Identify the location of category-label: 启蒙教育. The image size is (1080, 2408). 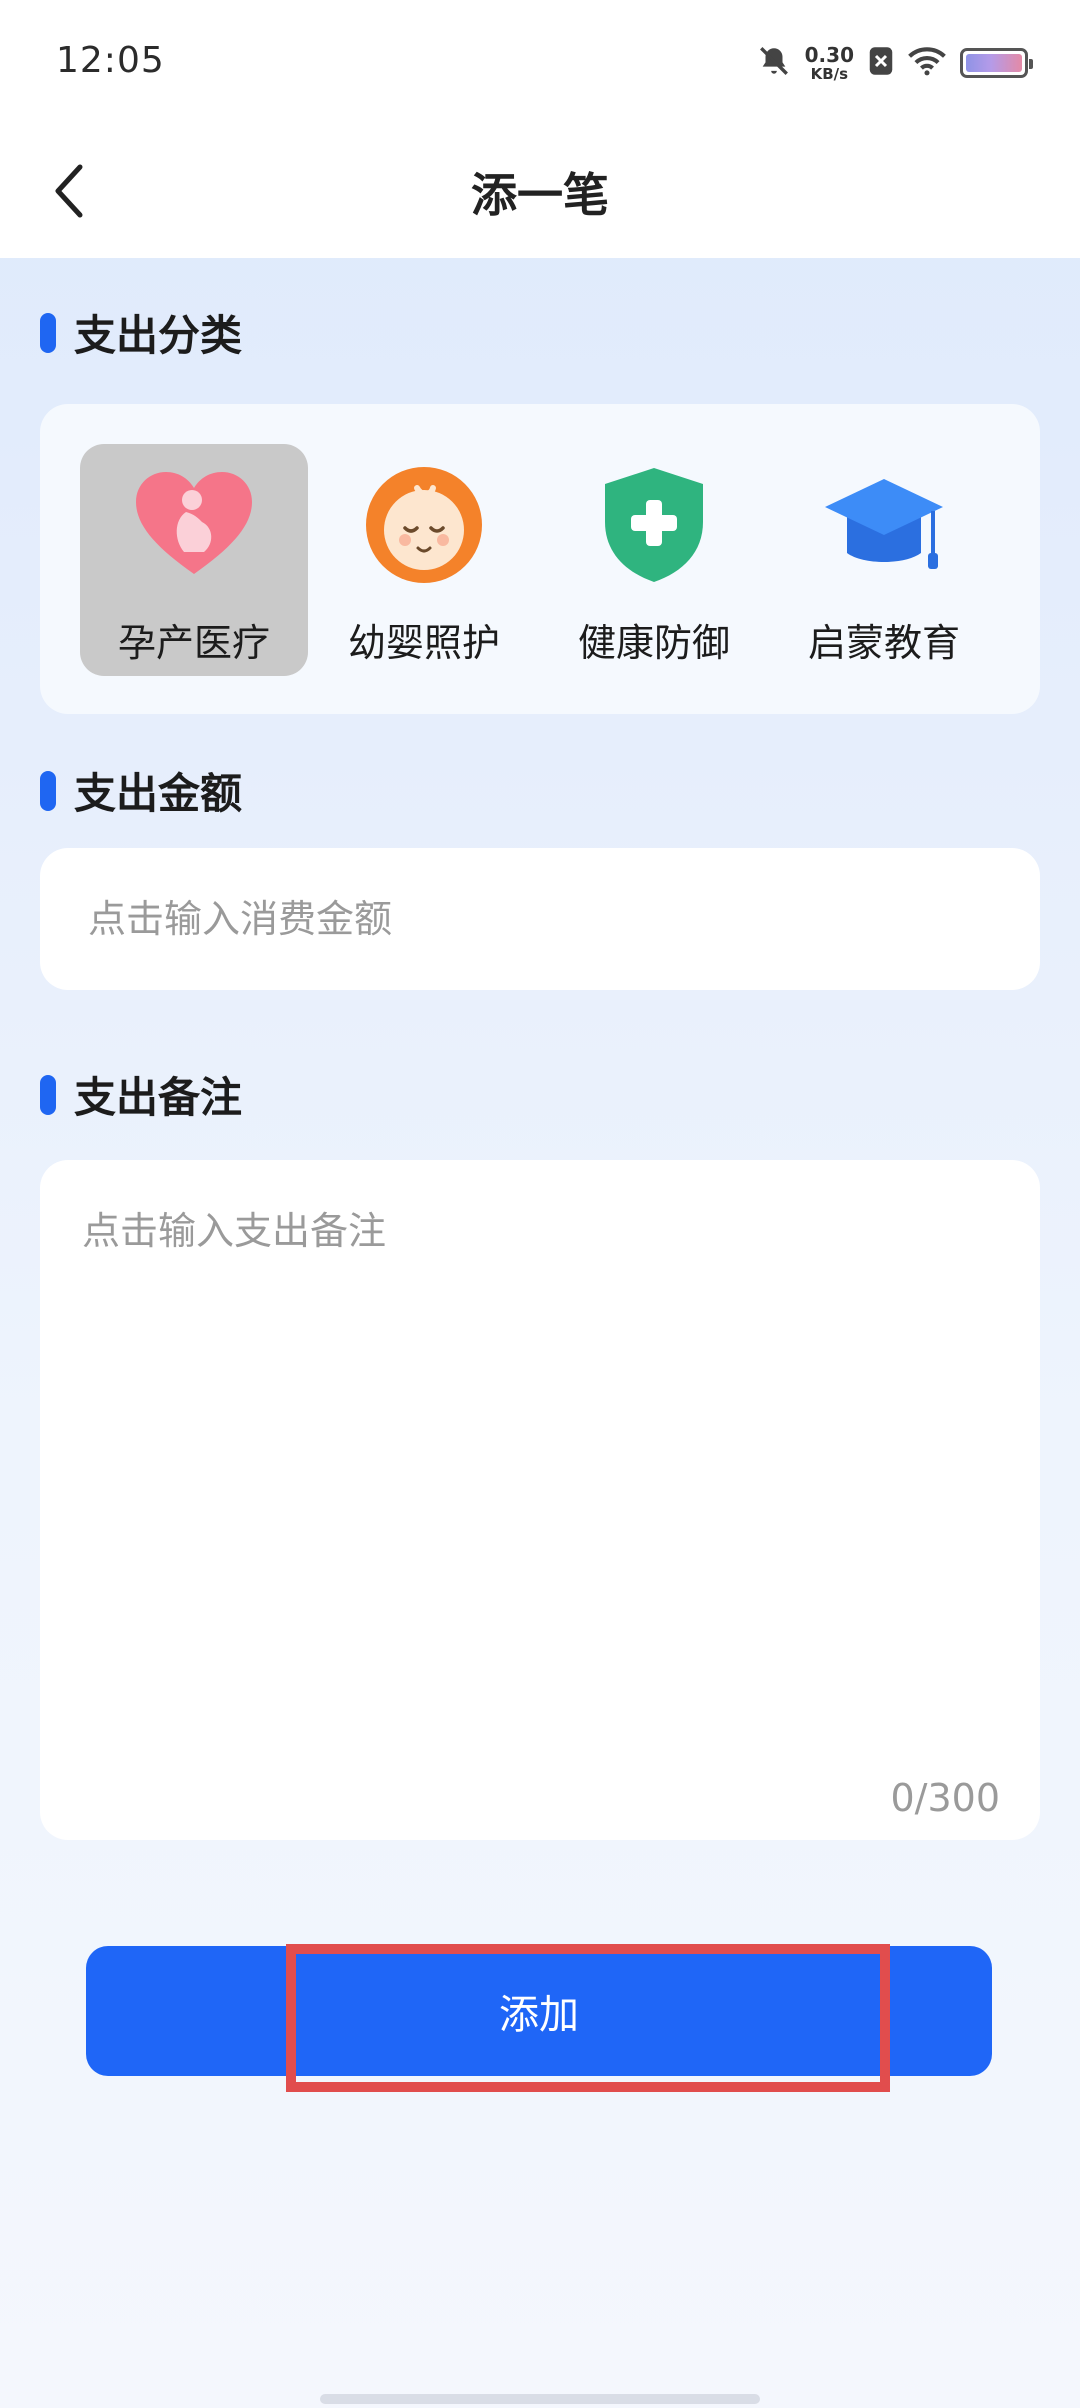
(883, 643).